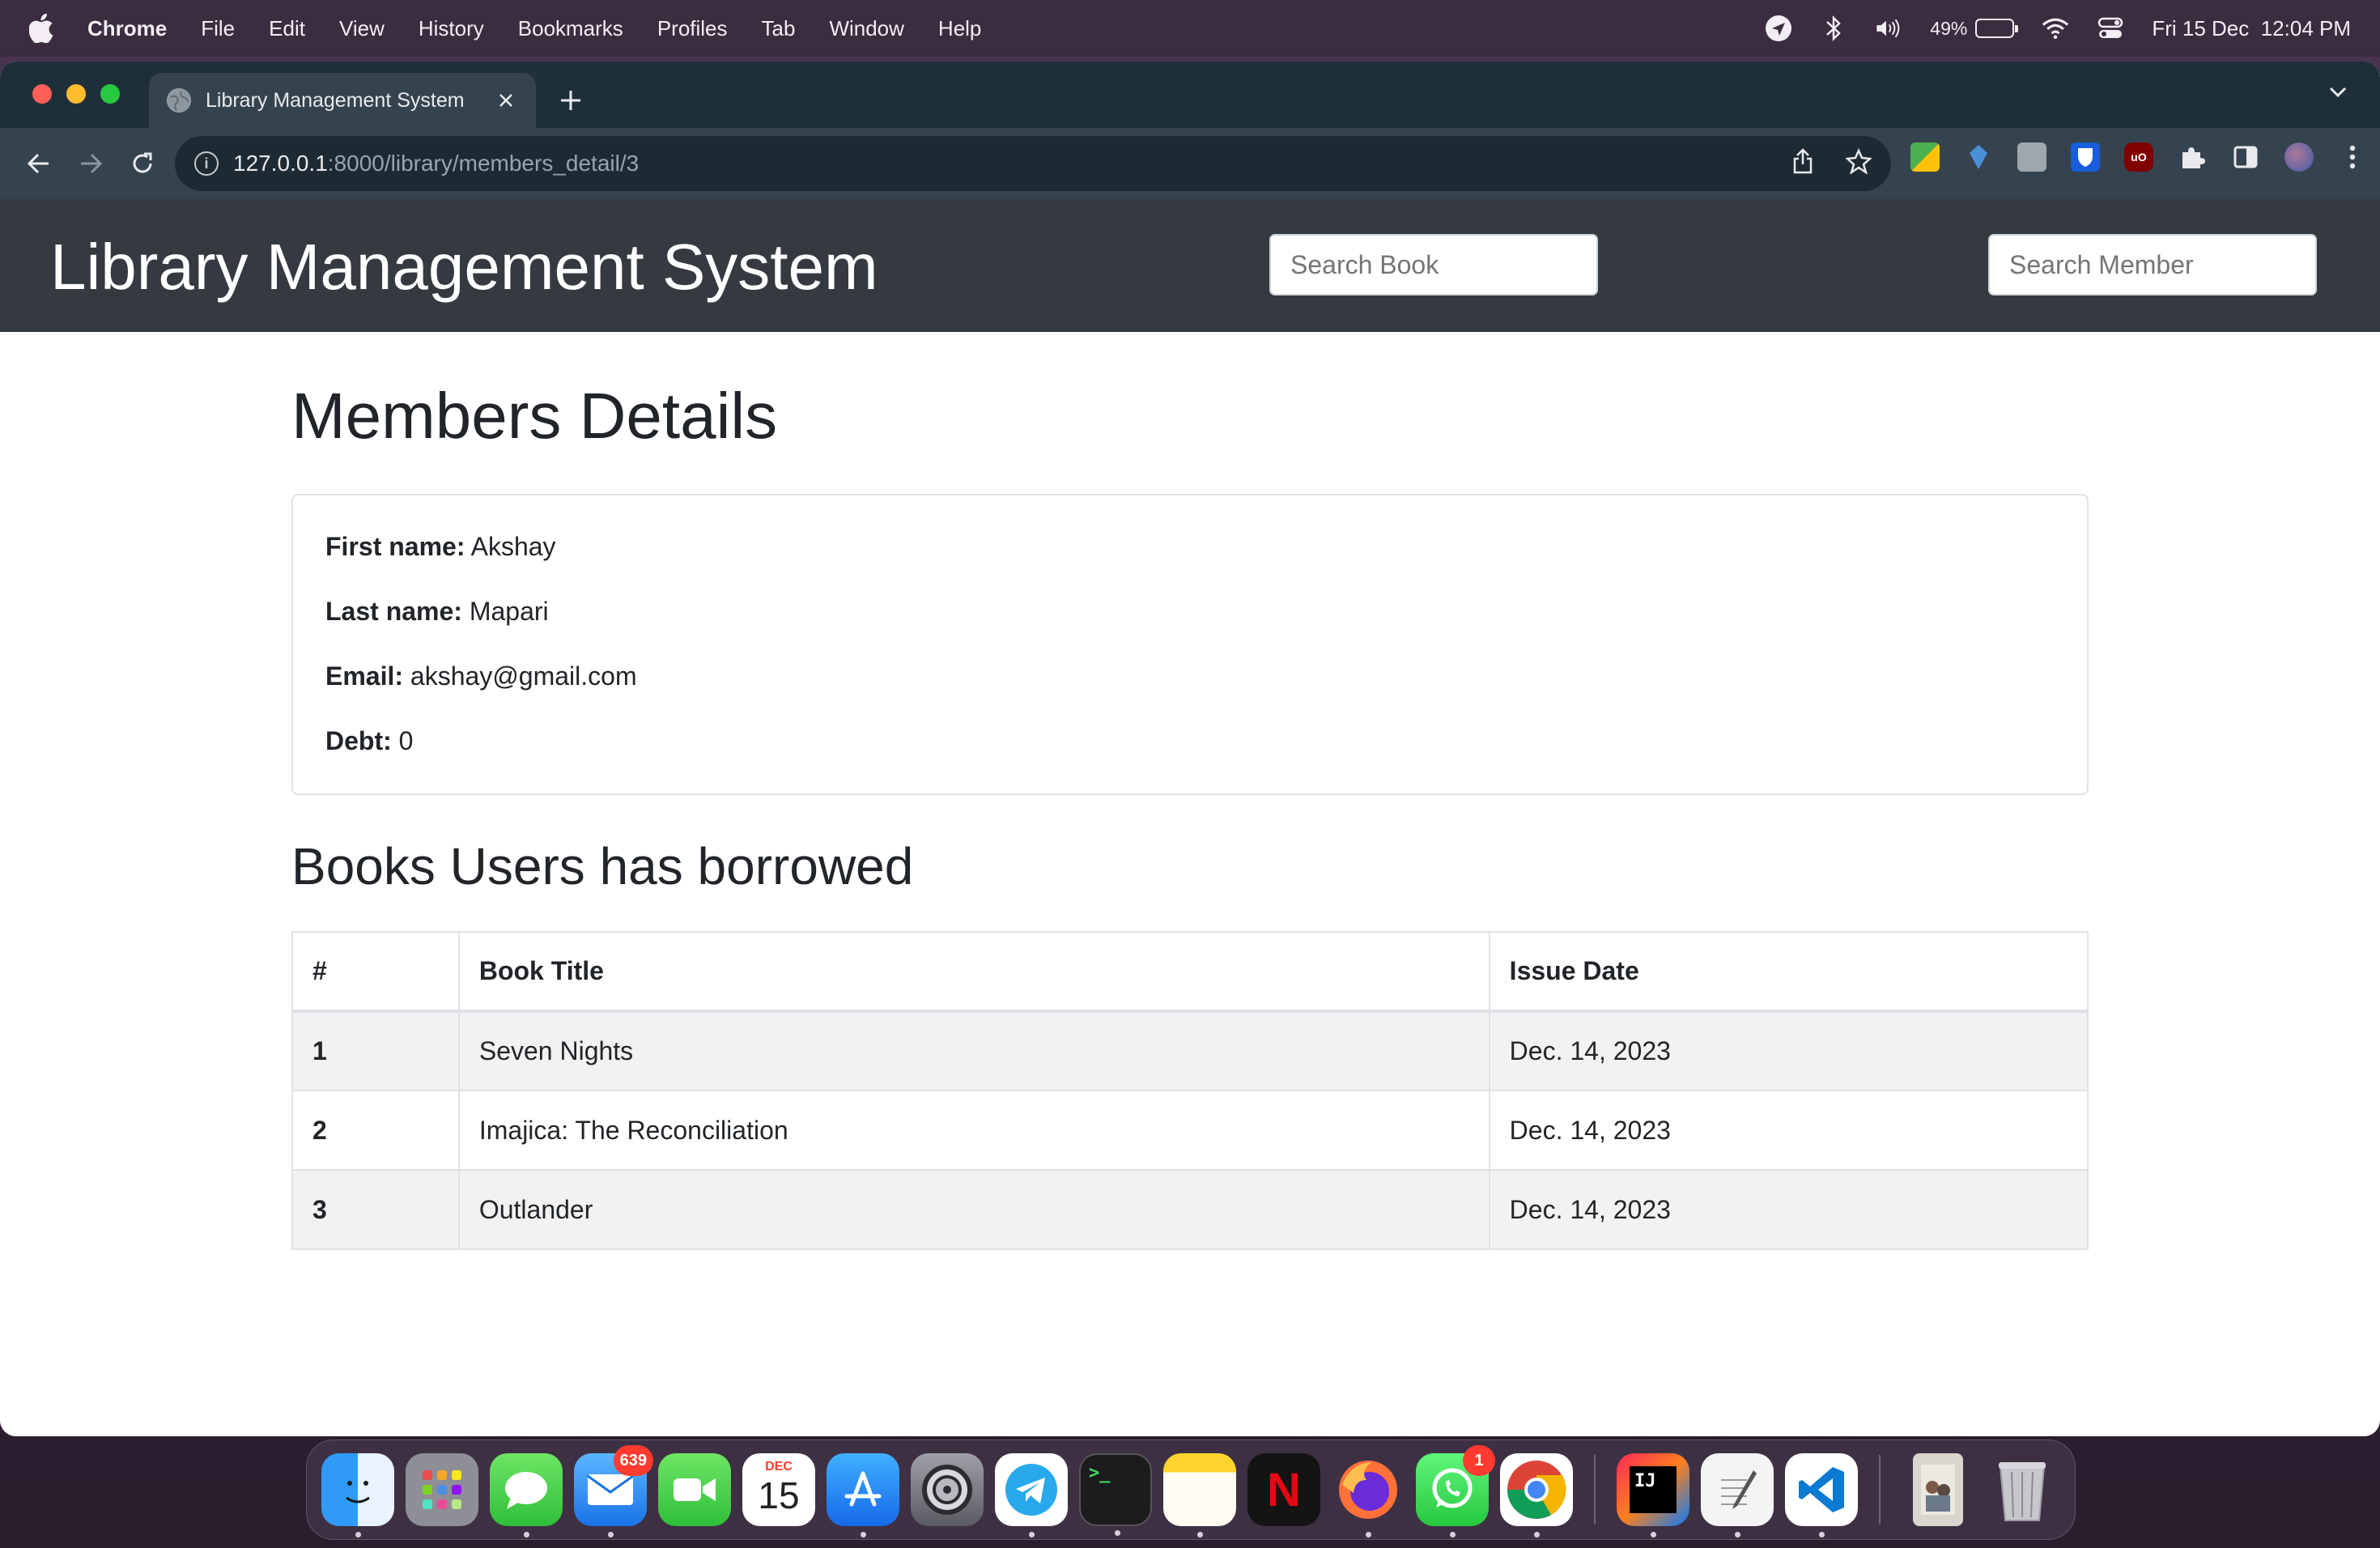  What do you see at coordinates (357, 1495) in the screenshot?
I see `finder-icon` at bounding box center [357, 1495].